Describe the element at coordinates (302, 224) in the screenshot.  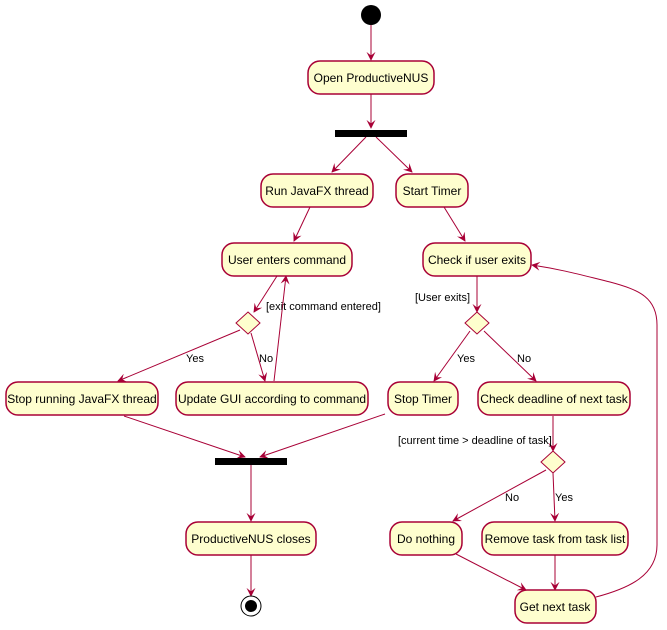
I see `edge-run-user` at that location.